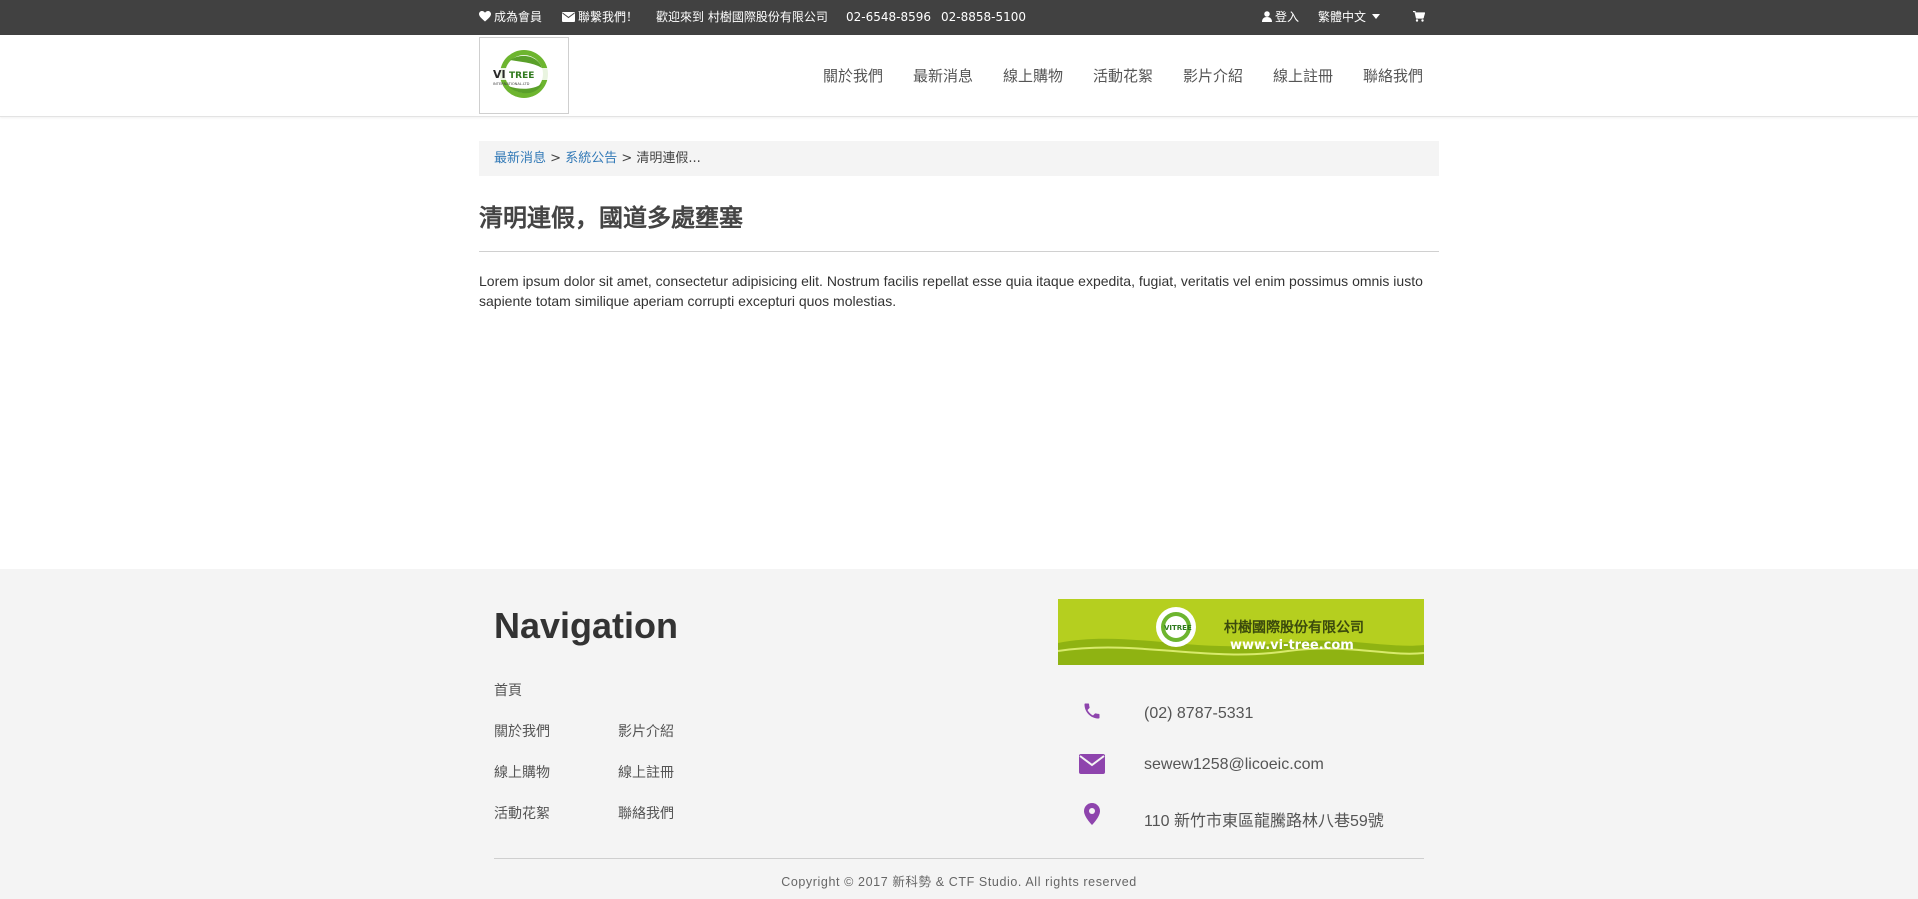 This screenshot has height=899, width=1918. Describe the element at coordinates (611, 217) in the screenshot. I see `article-title: 清明連假，國道多處壅塞` at that location.